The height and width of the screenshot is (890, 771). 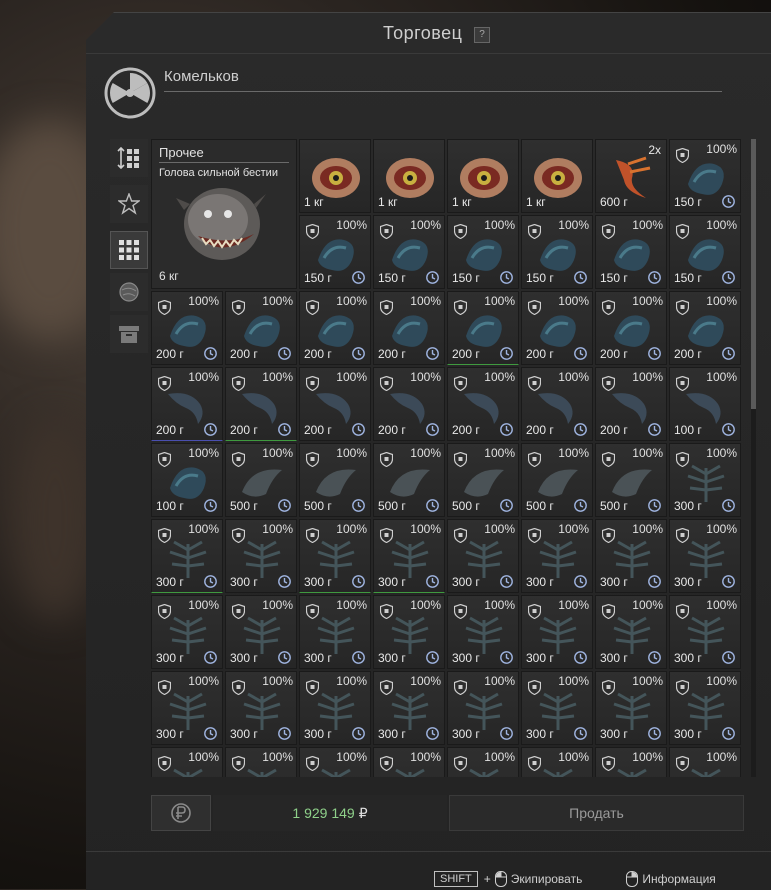 What do you see at coordinates (129, 204) in the screenshot?
I see `favorites-button` at bounding box center [129, 204].